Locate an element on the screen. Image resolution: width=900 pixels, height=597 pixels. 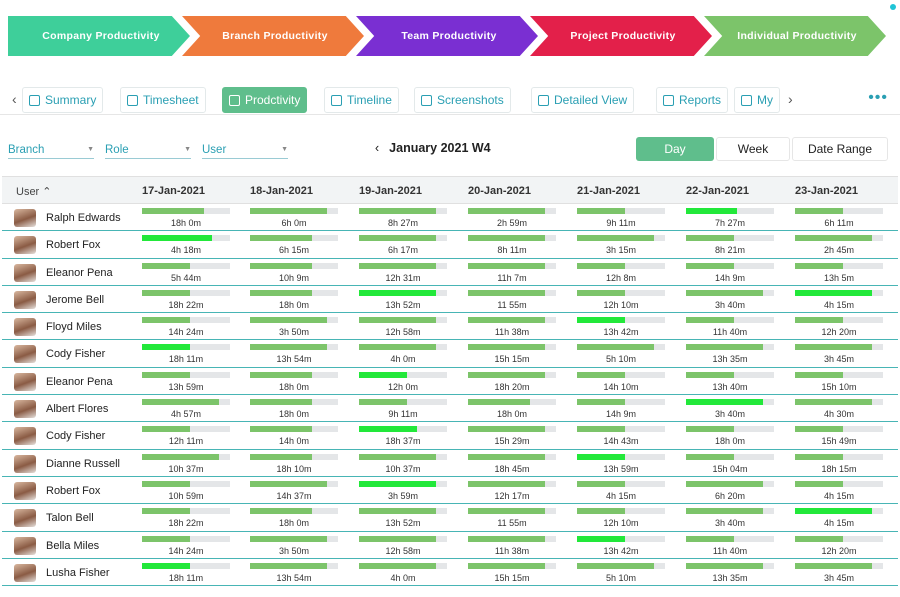
tracked-time: 13h 5m is located at coordinates (839, 277).